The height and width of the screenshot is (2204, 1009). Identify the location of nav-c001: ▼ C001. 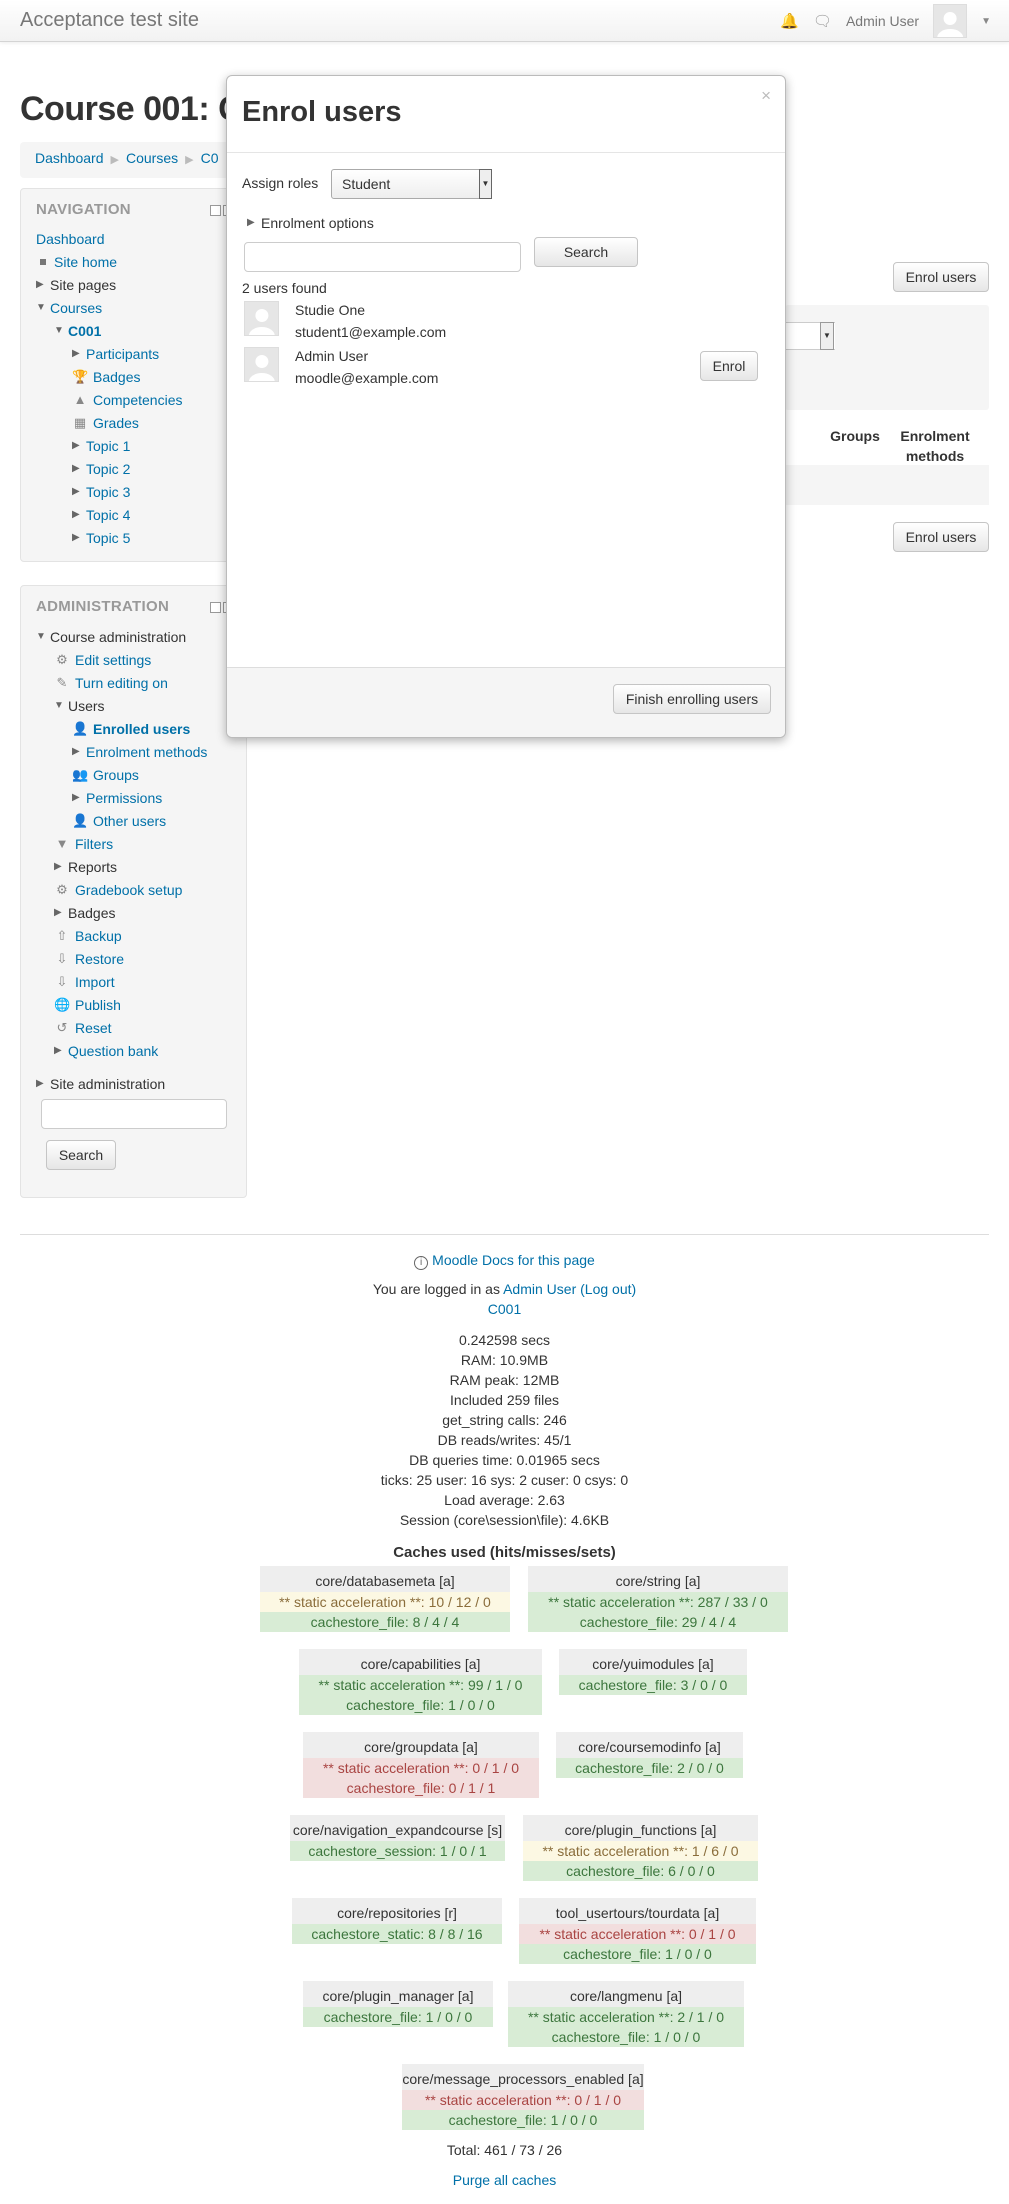
(77, 331).